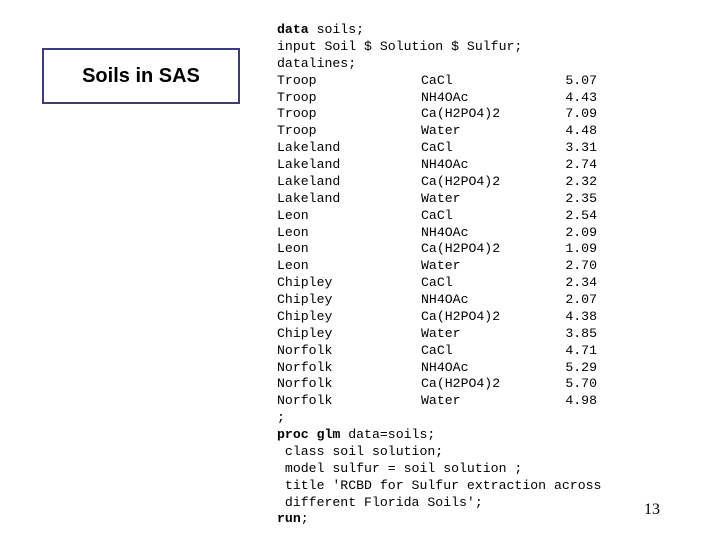 Image resolution: width=720 pixels, height=540 pixels. What do you see at coordinates (581, 80) in the screenshot?
I see `sulfur-cell: 5.07` at bounding box center [581, 80].